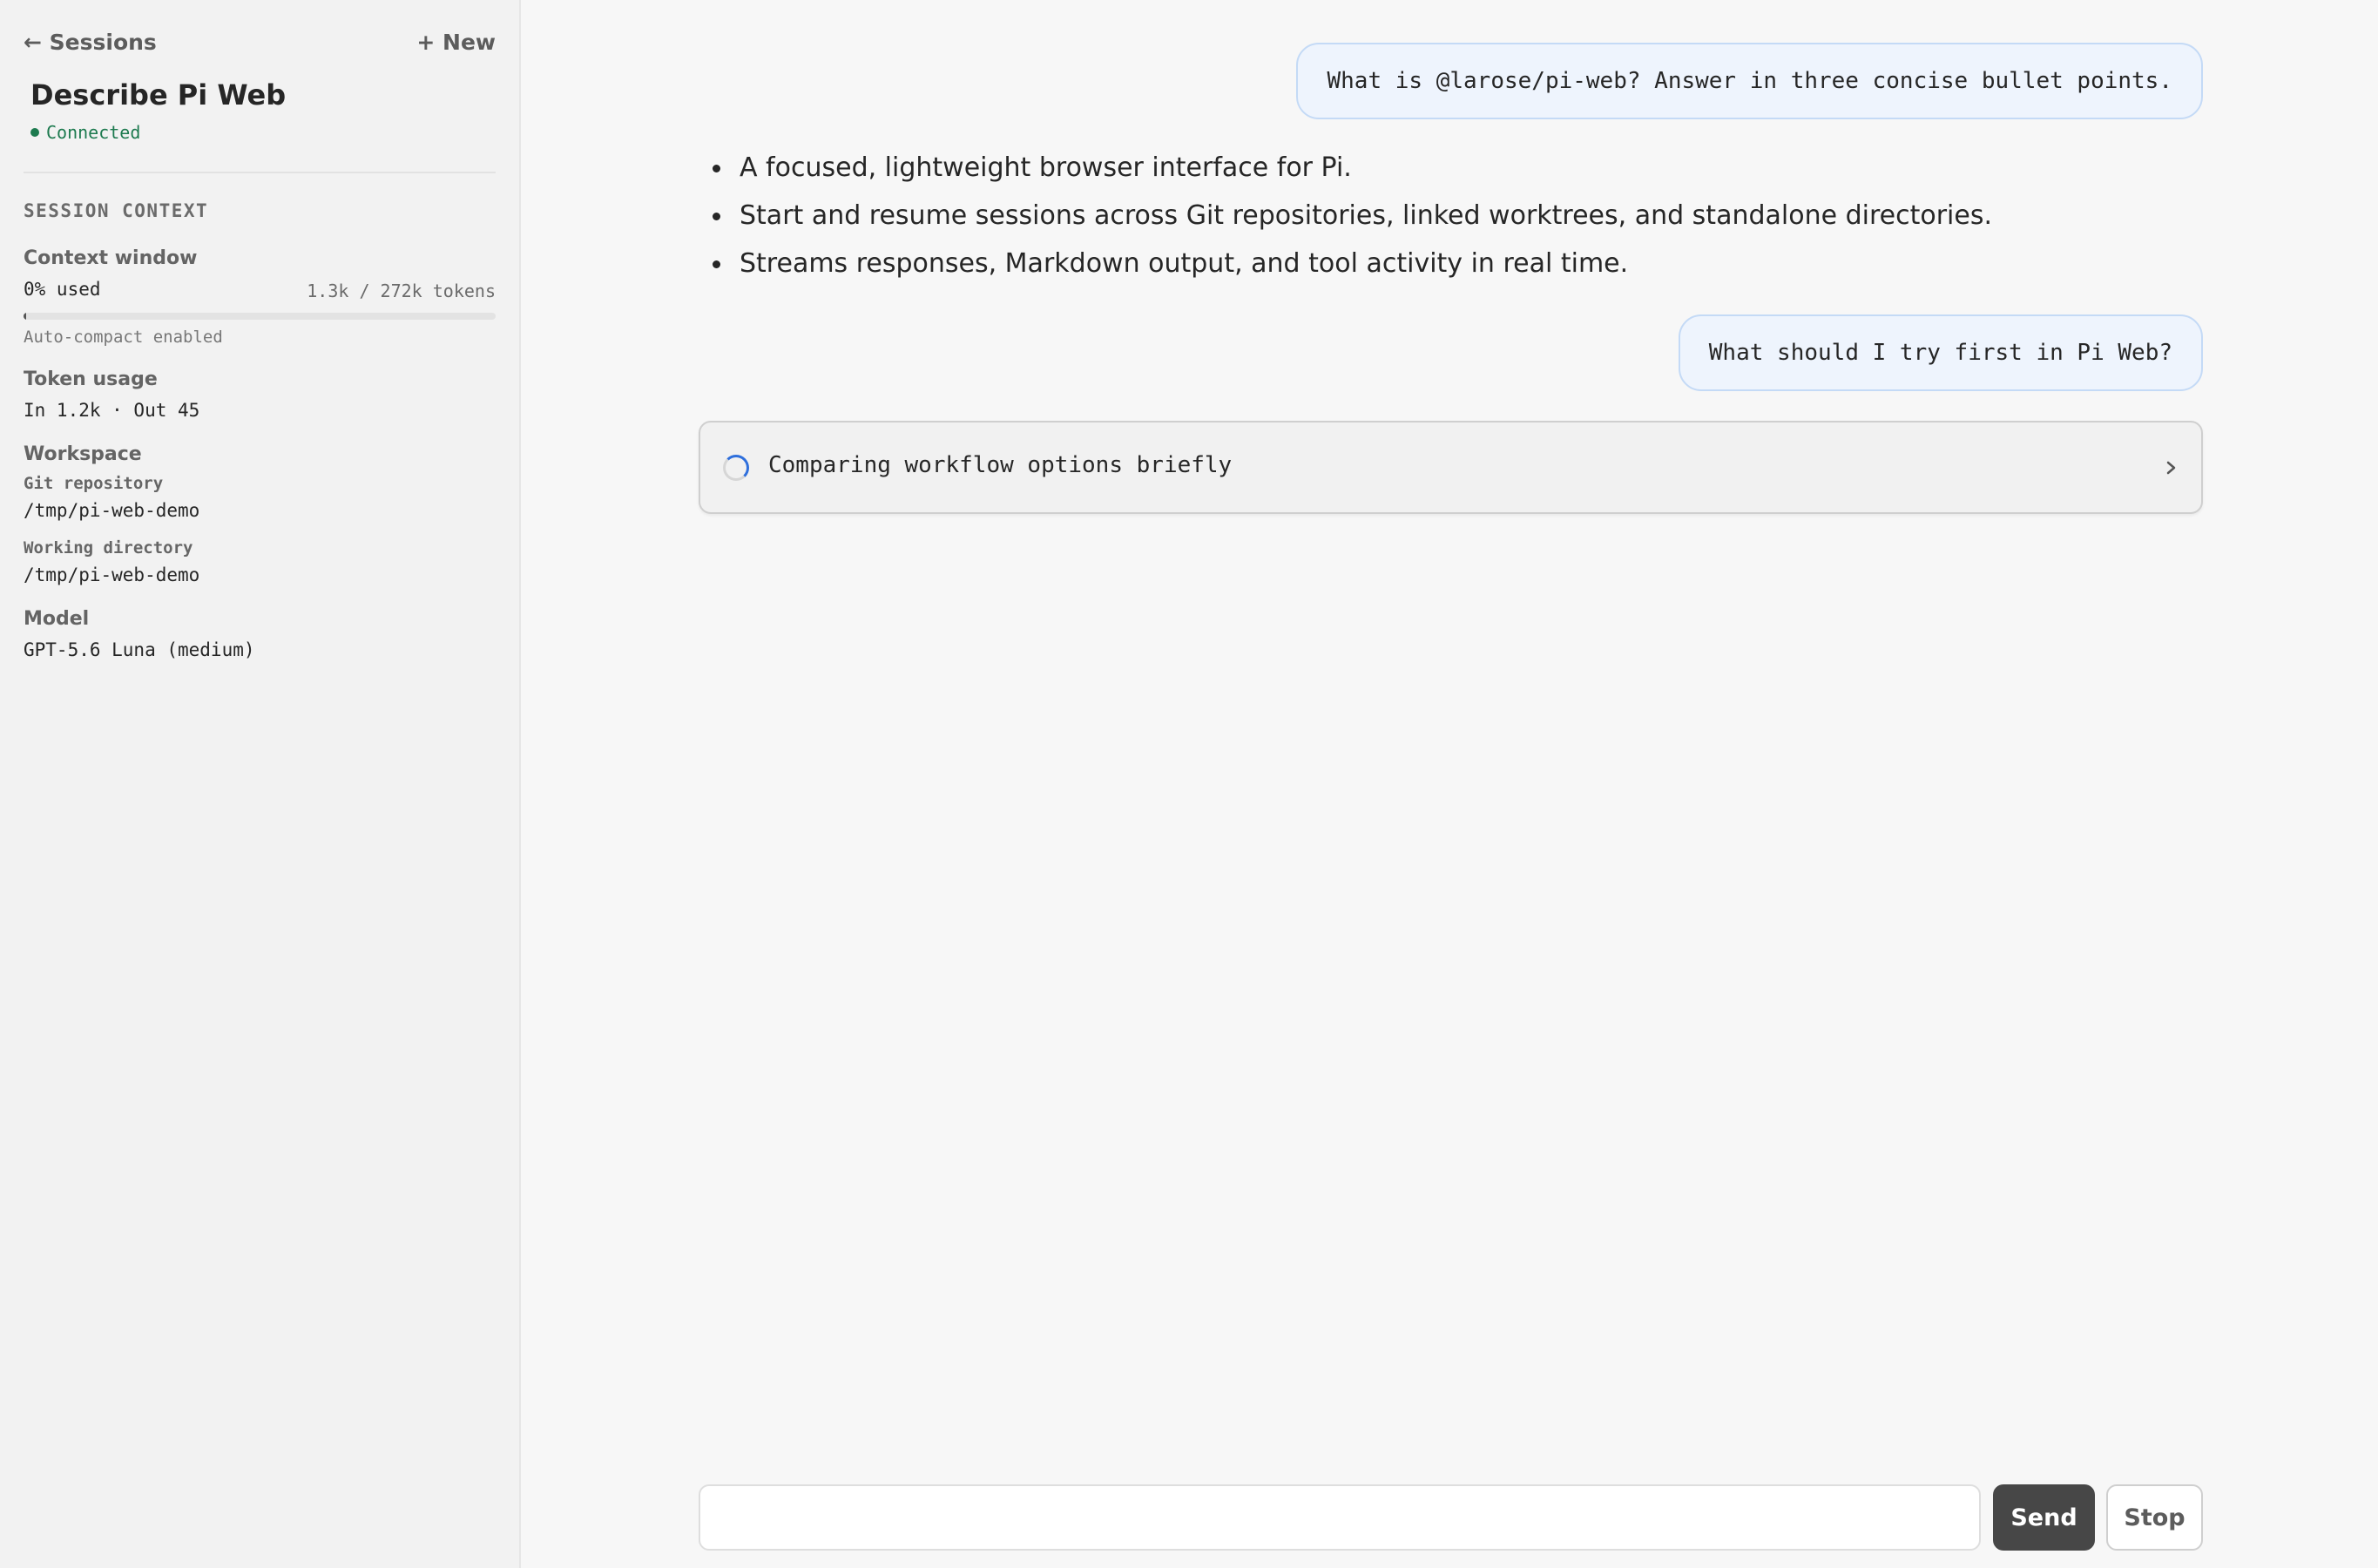 This screenshot has width=2378, height=1568. What do you see at coordinates (158, 95) in the screenshot?
I see `session-title: Describe Pi Web` at bounding box center [158, 95].